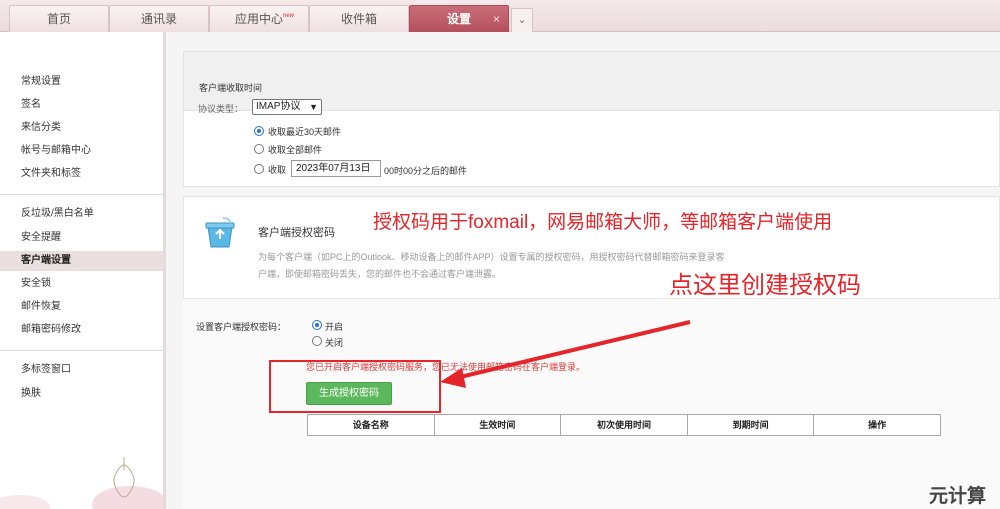  Describe the element at coordinates (81, 330) in the screenshot. I see `sidebar-item-password: 邮箱密码修改` at that location.